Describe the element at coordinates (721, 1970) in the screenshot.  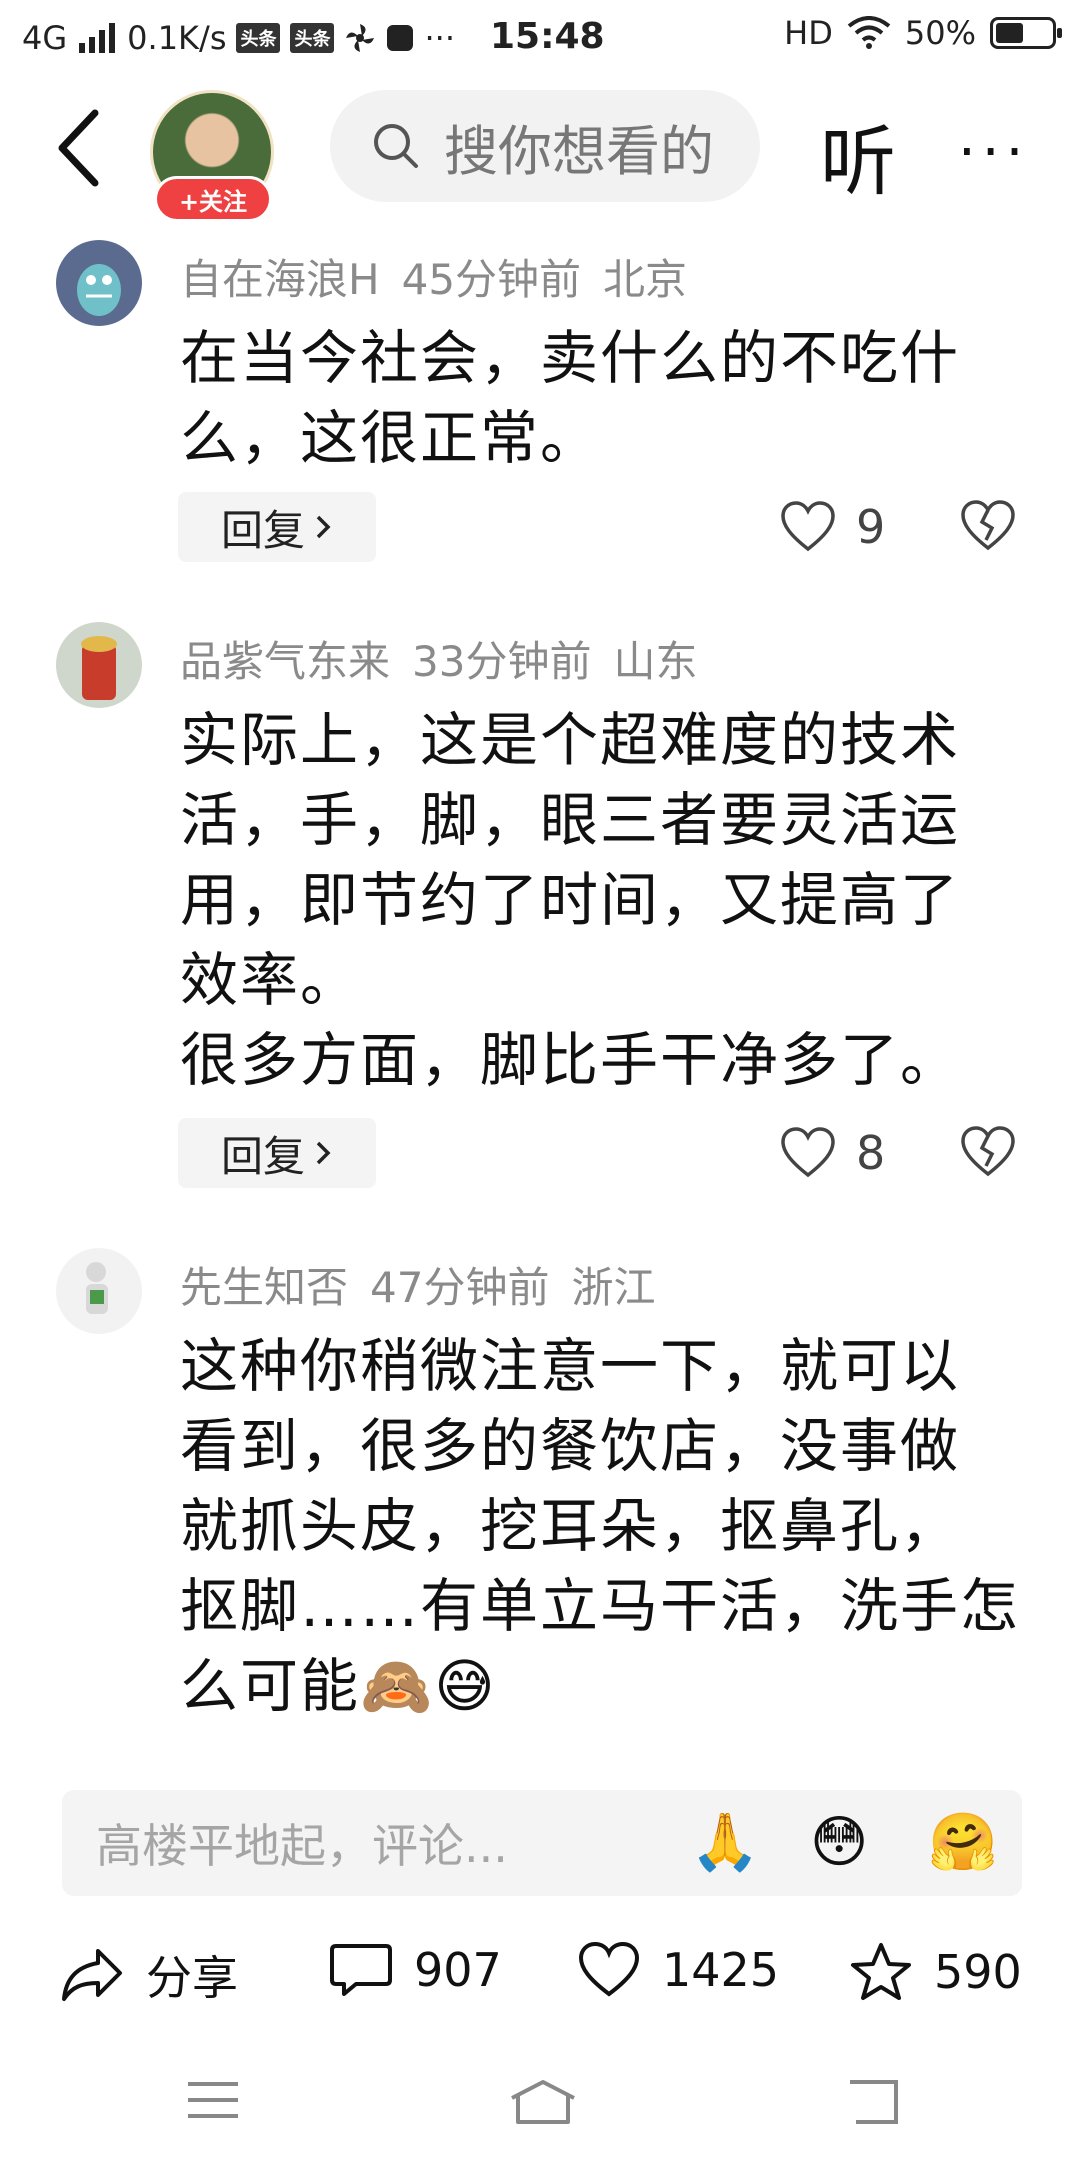
I see `like-count: 1425` at that location.